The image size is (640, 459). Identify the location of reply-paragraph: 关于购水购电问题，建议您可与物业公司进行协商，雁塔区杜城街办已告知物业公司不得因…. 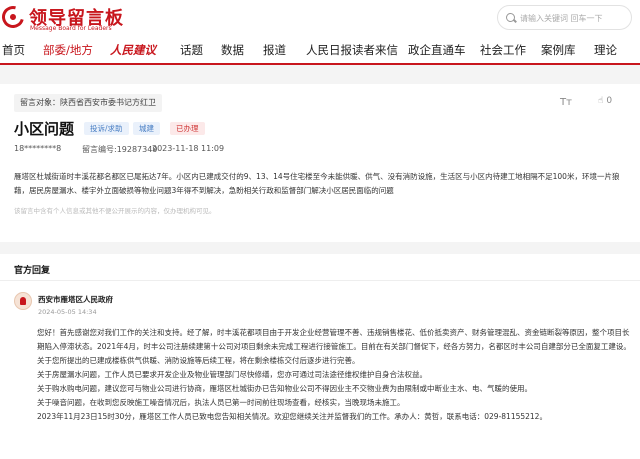
(284, 388).